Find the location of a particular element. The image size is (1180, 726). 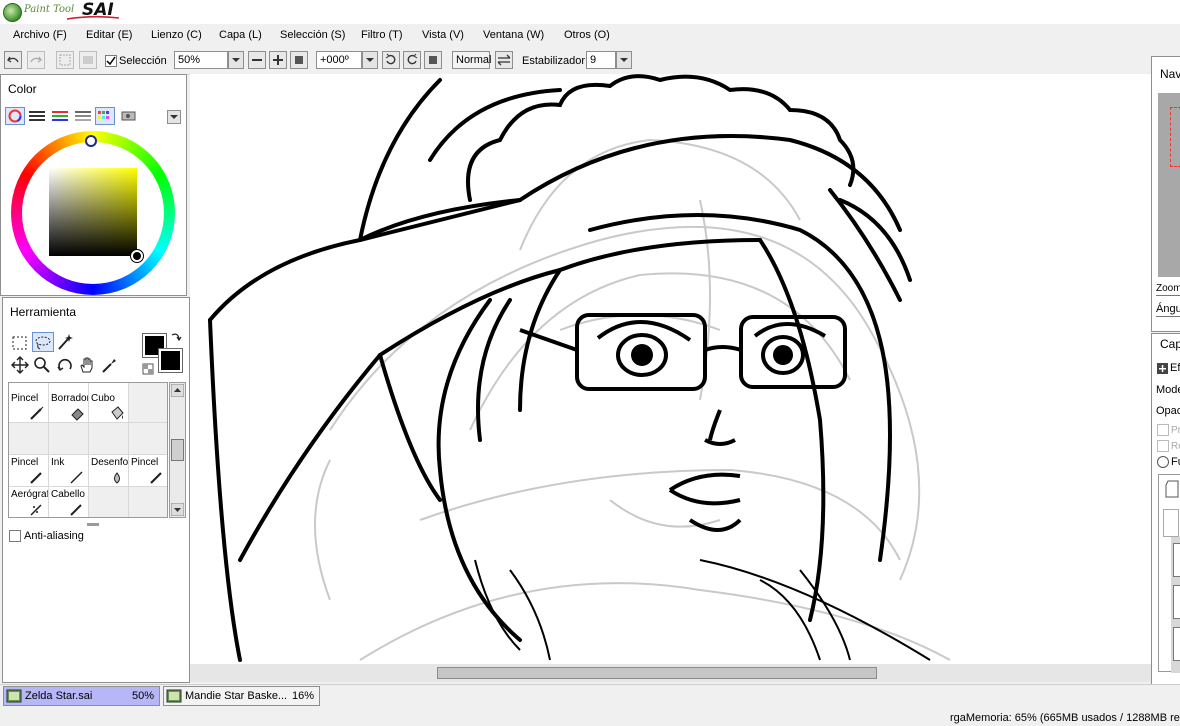

rotate-left-button is located at coordinates (391, 60).